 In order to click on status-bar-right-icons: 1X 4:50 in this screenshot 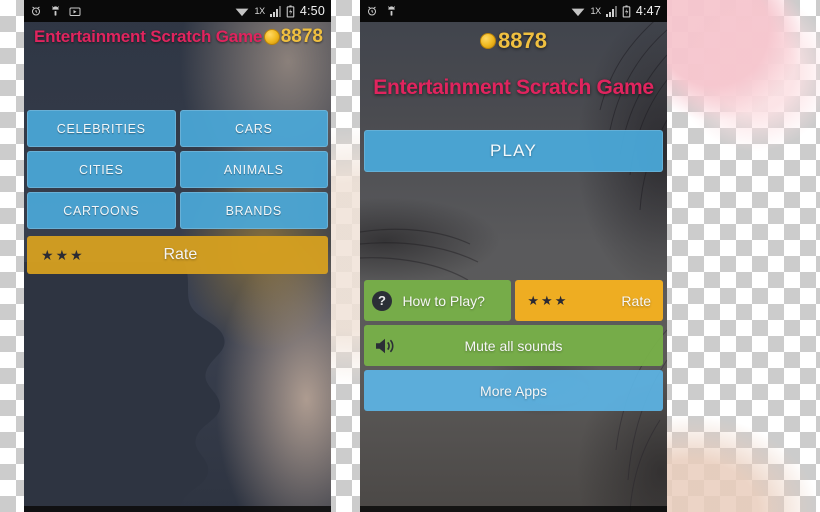, I will do `click(280, 11)`.